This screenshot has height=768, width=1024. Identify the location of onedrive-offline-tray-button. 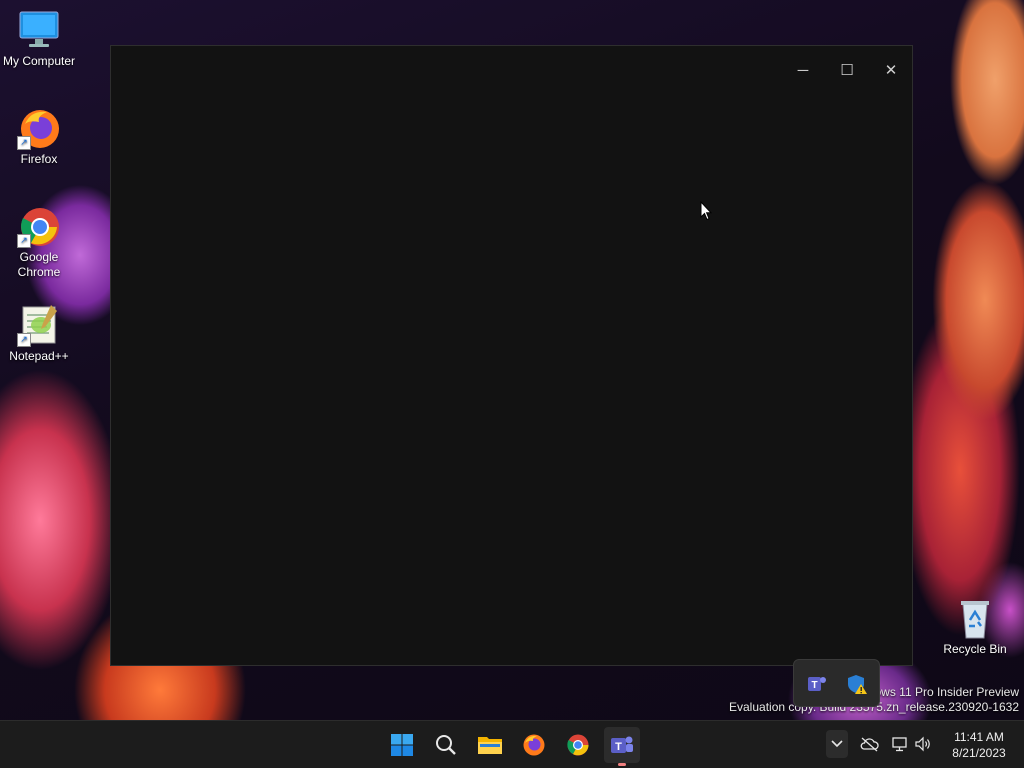
(869, 744).